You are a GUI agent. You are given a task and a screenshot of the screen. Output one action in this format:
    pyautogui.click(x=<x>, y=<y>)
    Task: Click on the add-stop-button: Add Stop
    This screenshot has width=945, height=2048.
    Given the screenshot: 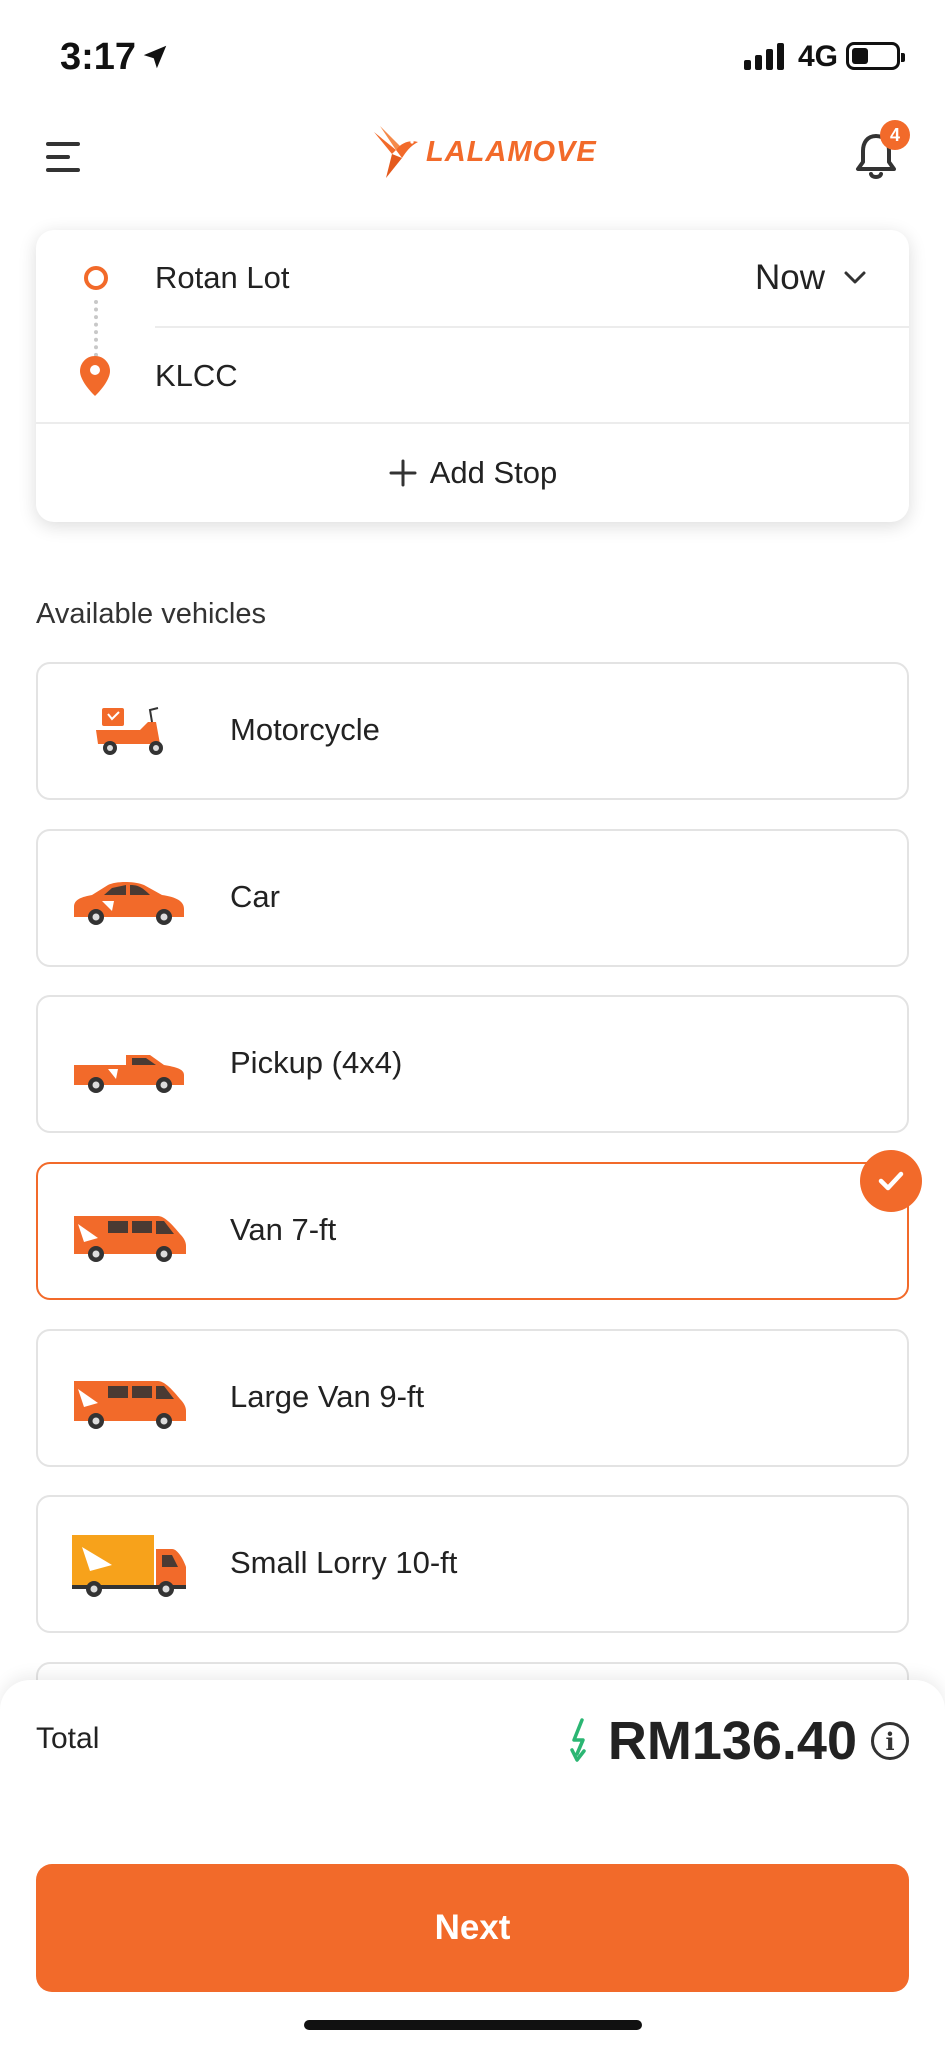 What is the action you would take?
    pyautogui.click(x=472, y=472)
    